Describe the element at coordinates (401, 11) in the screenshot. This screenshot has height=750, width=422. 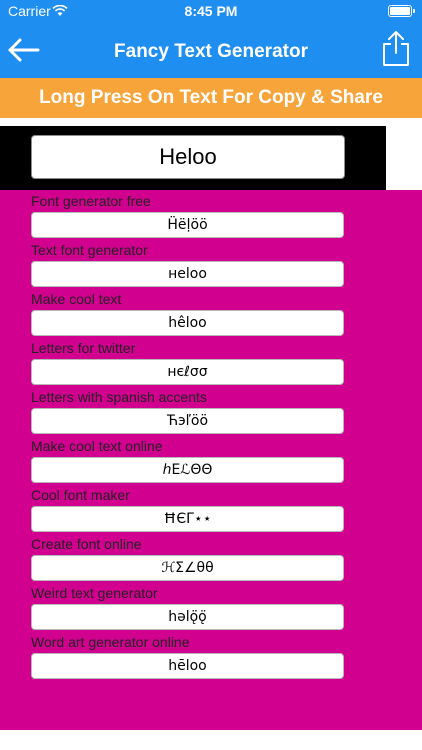
I see `battery-icon` at that location.